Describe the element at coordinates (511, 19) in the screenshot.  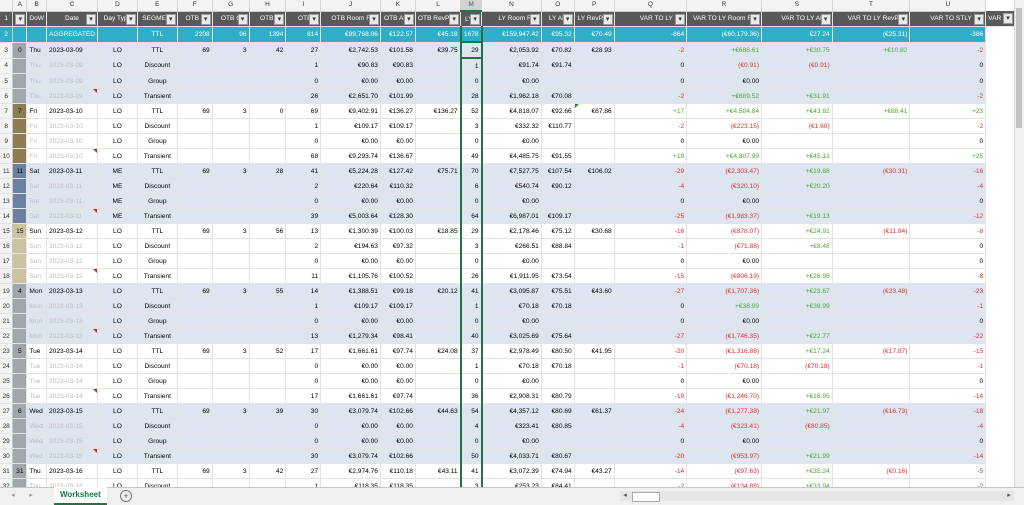
I see `header-cell: LY Room Rev` at that location.